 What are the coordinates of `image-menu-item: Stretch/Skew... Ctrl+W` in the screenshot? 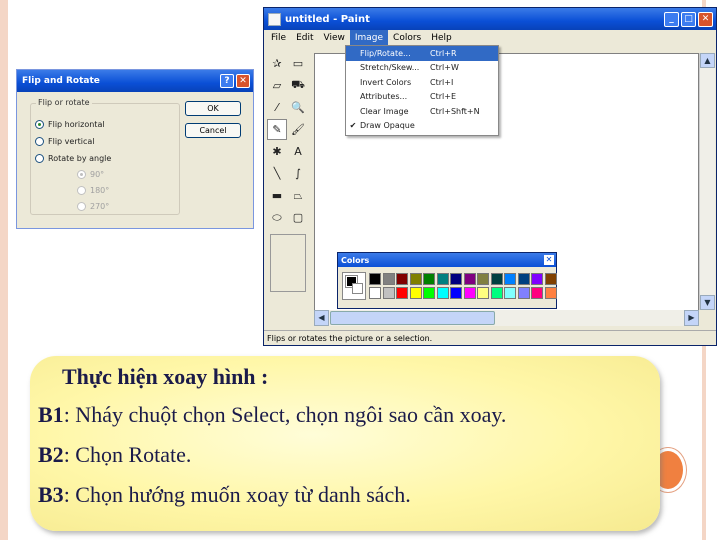 It's located at (422, 68).